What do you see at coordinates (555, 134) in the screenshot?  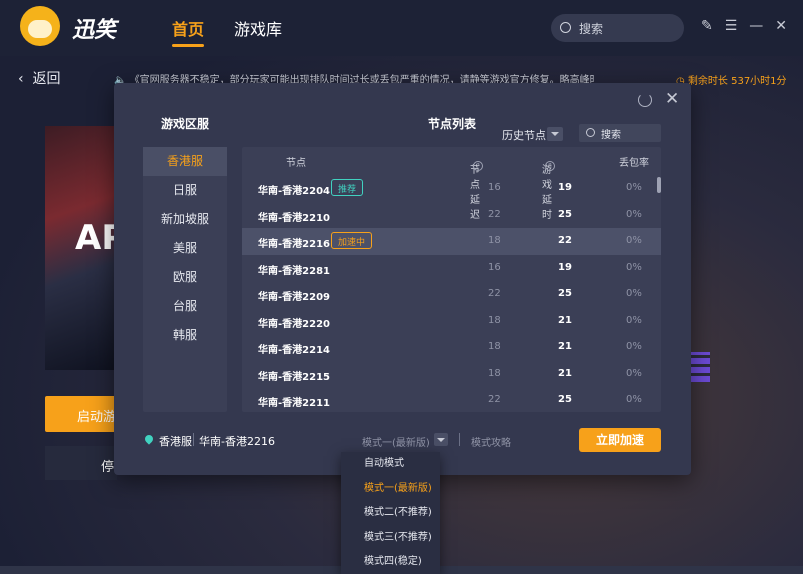 I see `history-dropdown-button` at bounding box center [555, 134].